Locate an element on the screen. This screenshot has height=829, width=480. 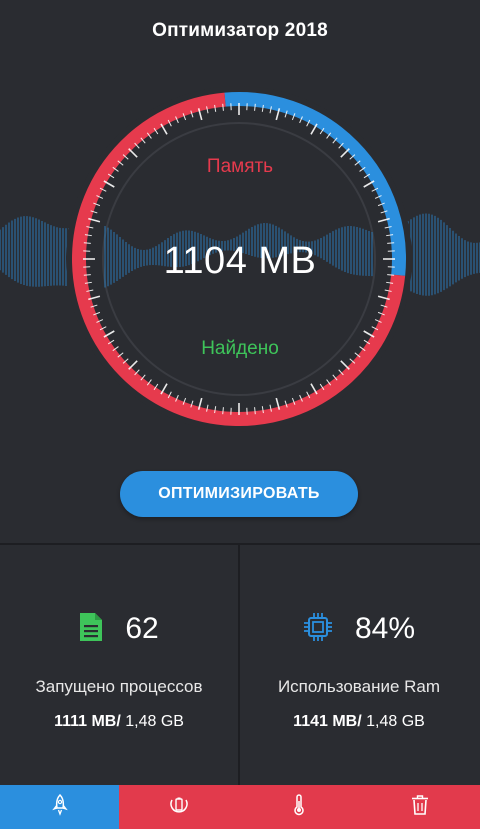
chip-icon is located at coordinates (318, 629).